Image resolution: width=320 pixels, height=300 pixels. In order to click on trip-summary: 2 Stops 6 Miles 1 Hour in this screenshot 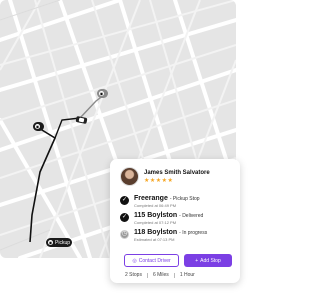, I will do `click(160, 275)`.